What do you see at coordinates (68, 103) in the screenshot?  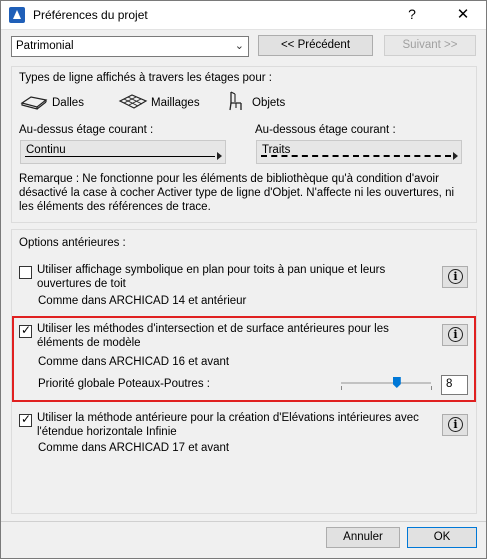 I see `line-type-item-label: Dalles` at bounding box center [68, 103].